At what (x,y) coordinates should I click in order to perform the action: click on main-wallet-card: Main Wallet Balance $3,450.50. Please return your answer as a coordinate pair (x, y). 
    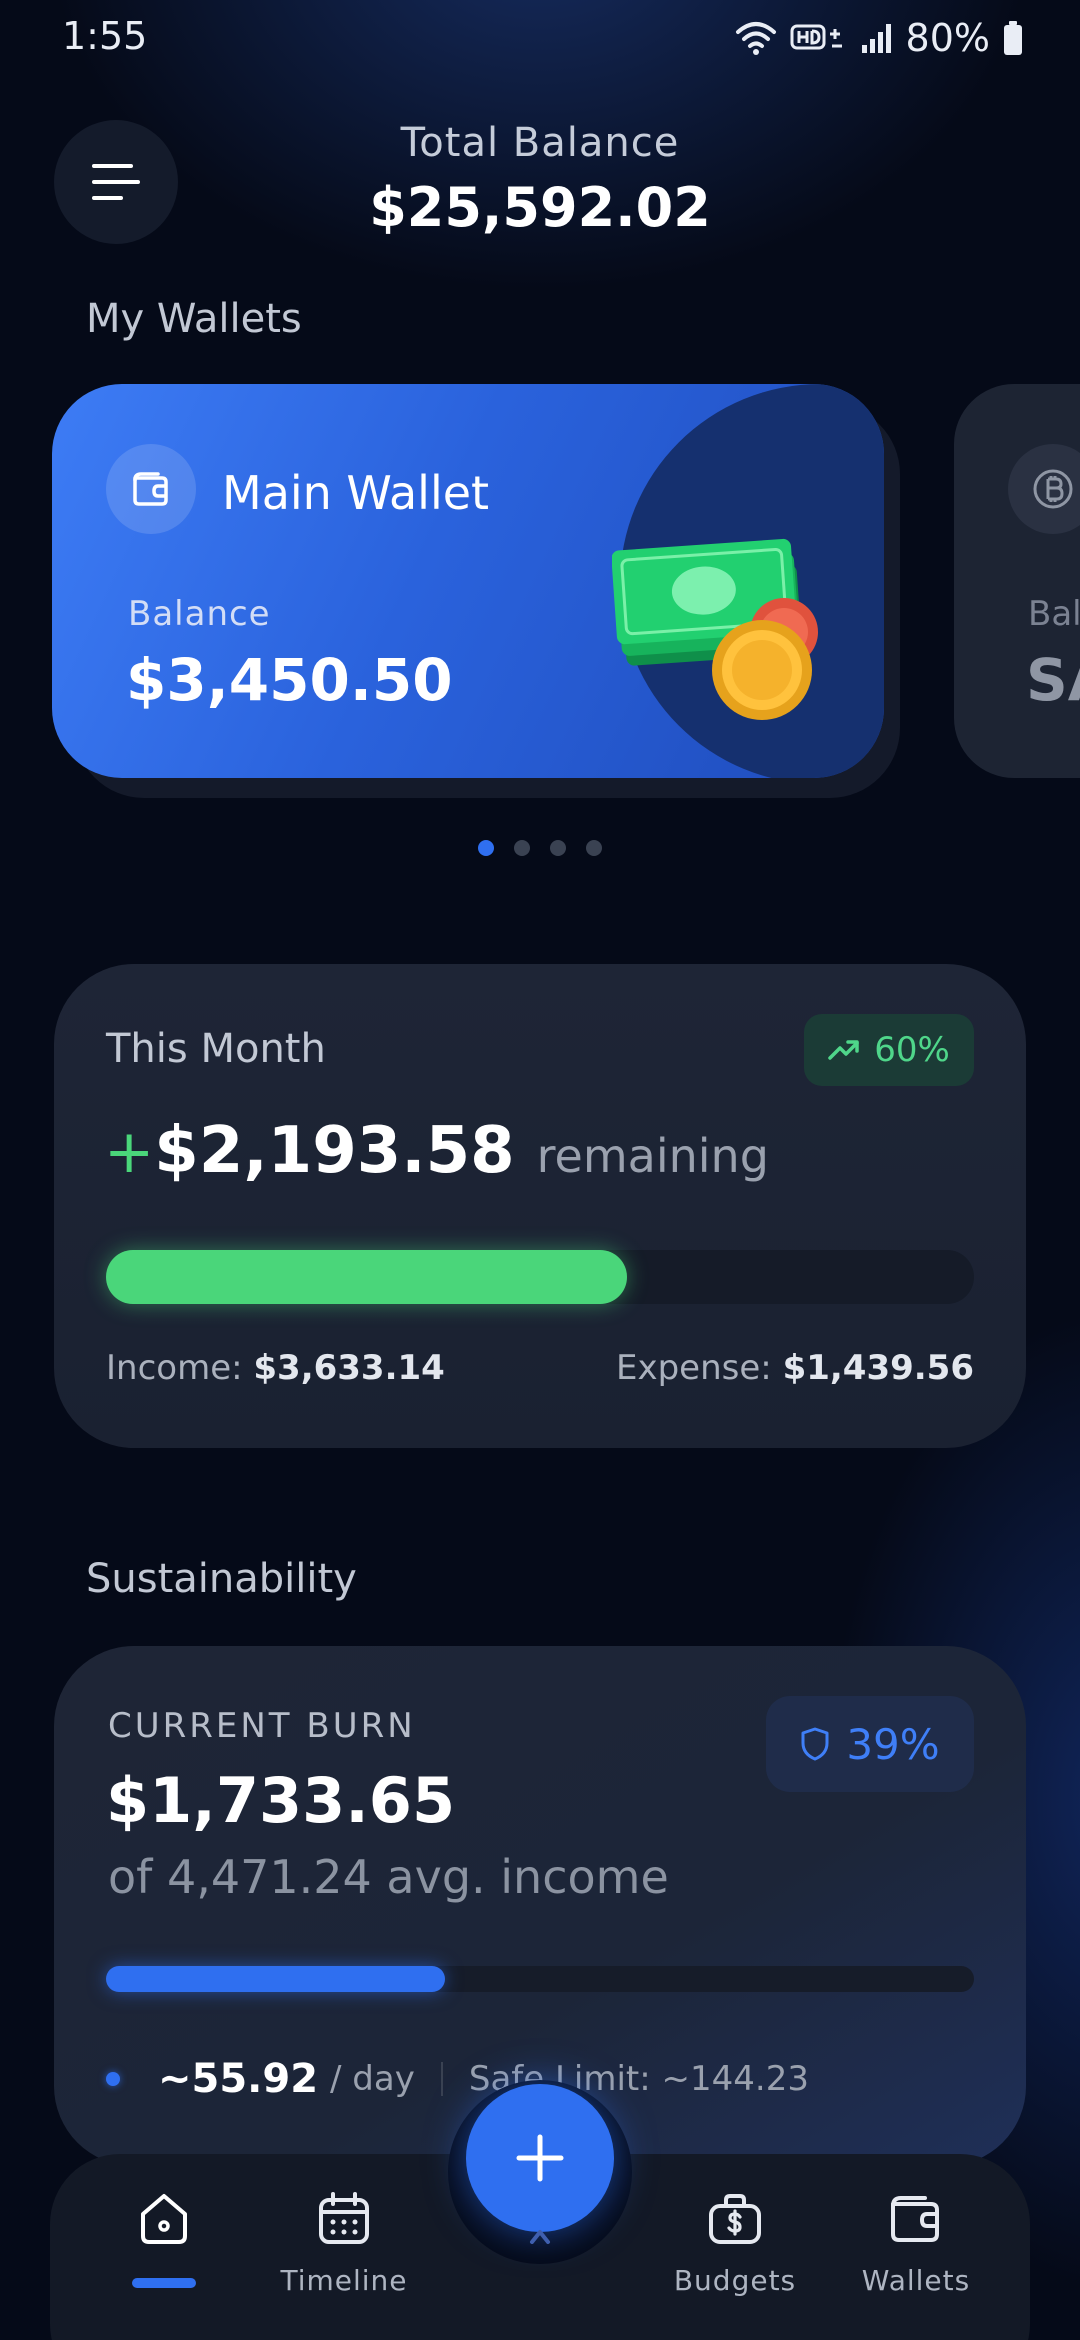
    Looking at the image, I should click on (468, 581).